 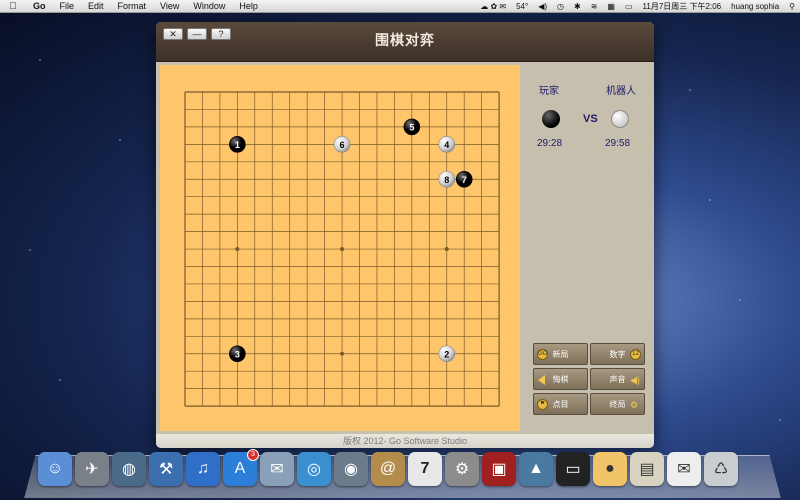 I want to click on preview-icon: ▲, so click(x=536, y=469).